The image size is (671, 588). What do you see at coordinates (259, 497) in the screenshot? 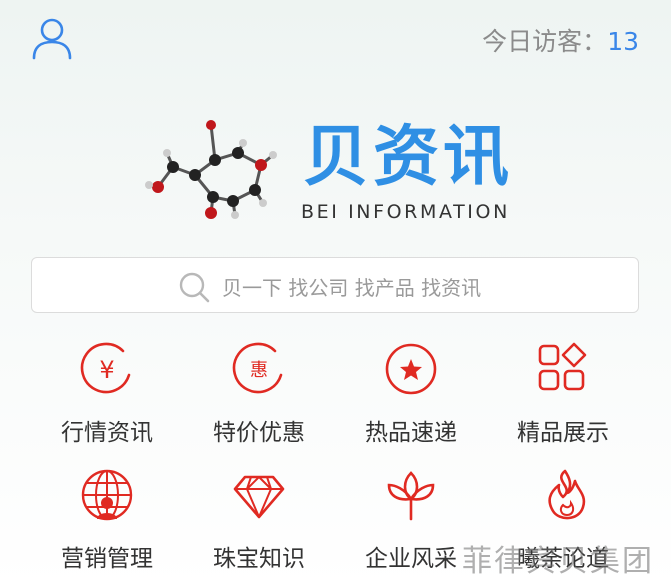
I see `diamond-icon` at bounding box center [259, 497].